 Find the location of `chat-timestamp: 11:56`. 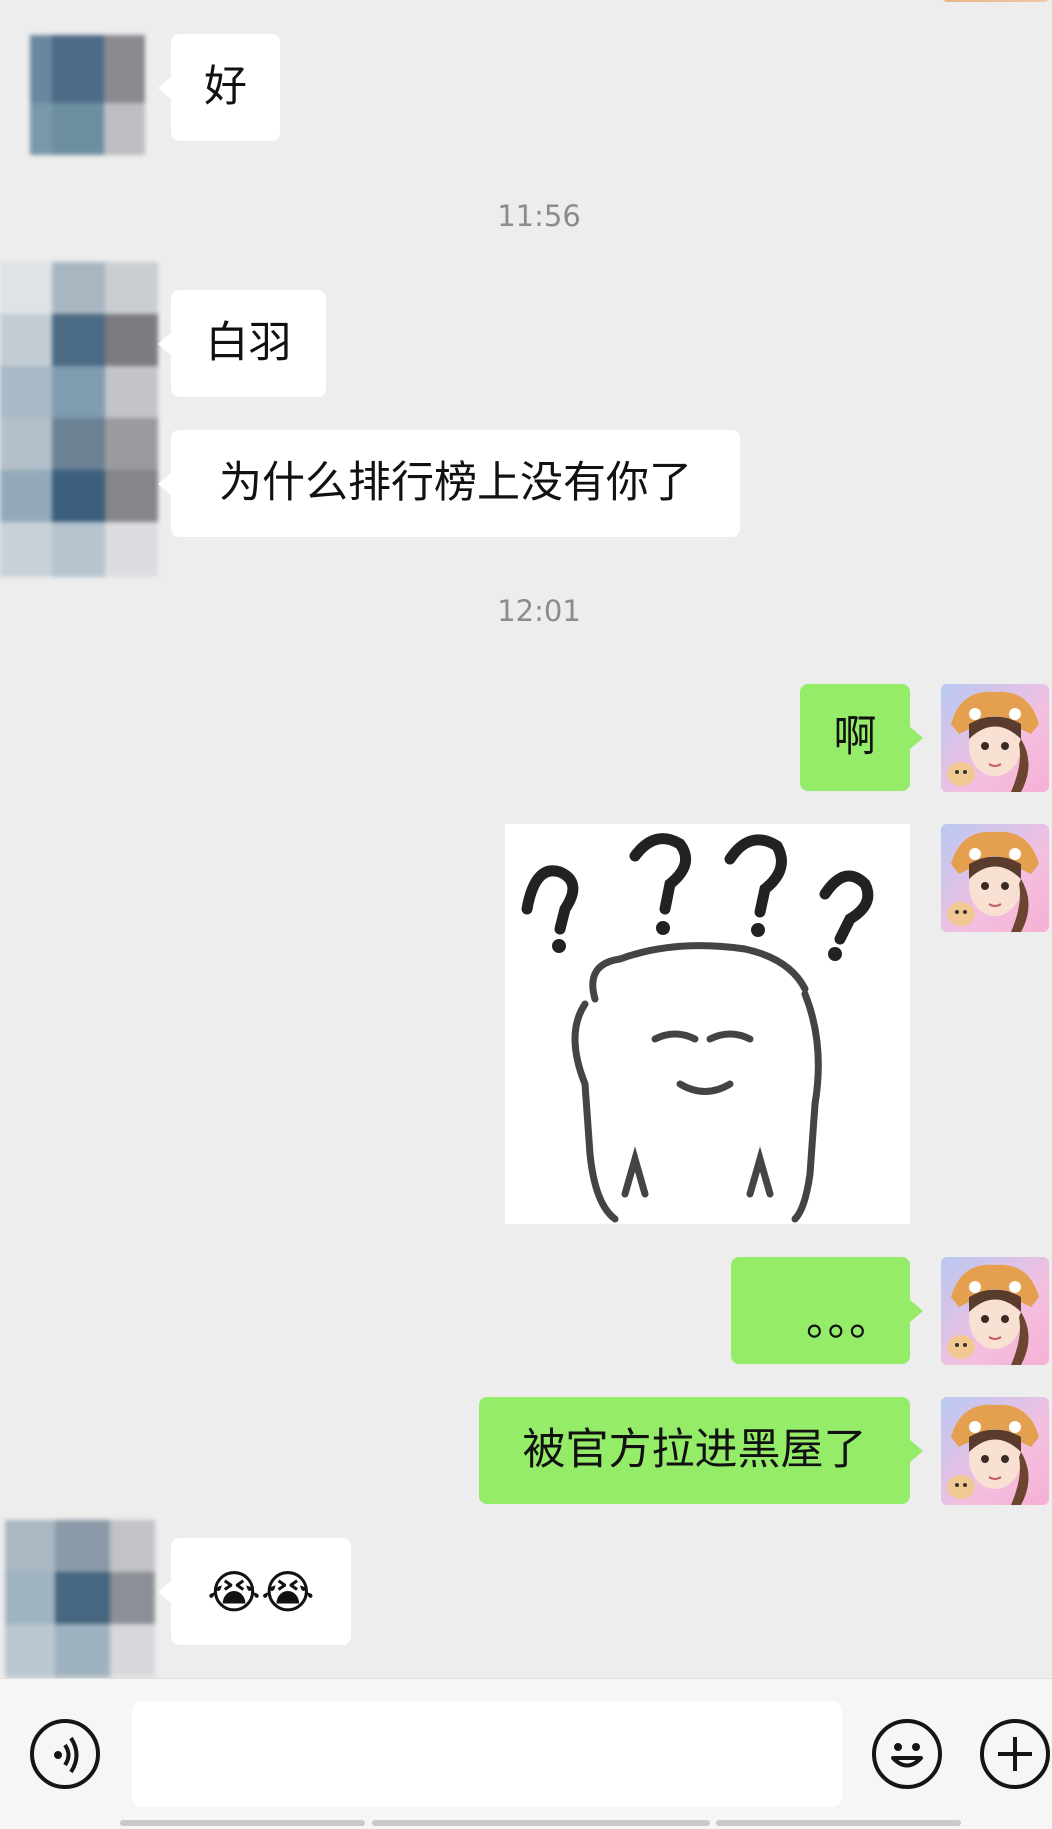

chat-timestamp: 11:56 is located at coordinates (539, 216).